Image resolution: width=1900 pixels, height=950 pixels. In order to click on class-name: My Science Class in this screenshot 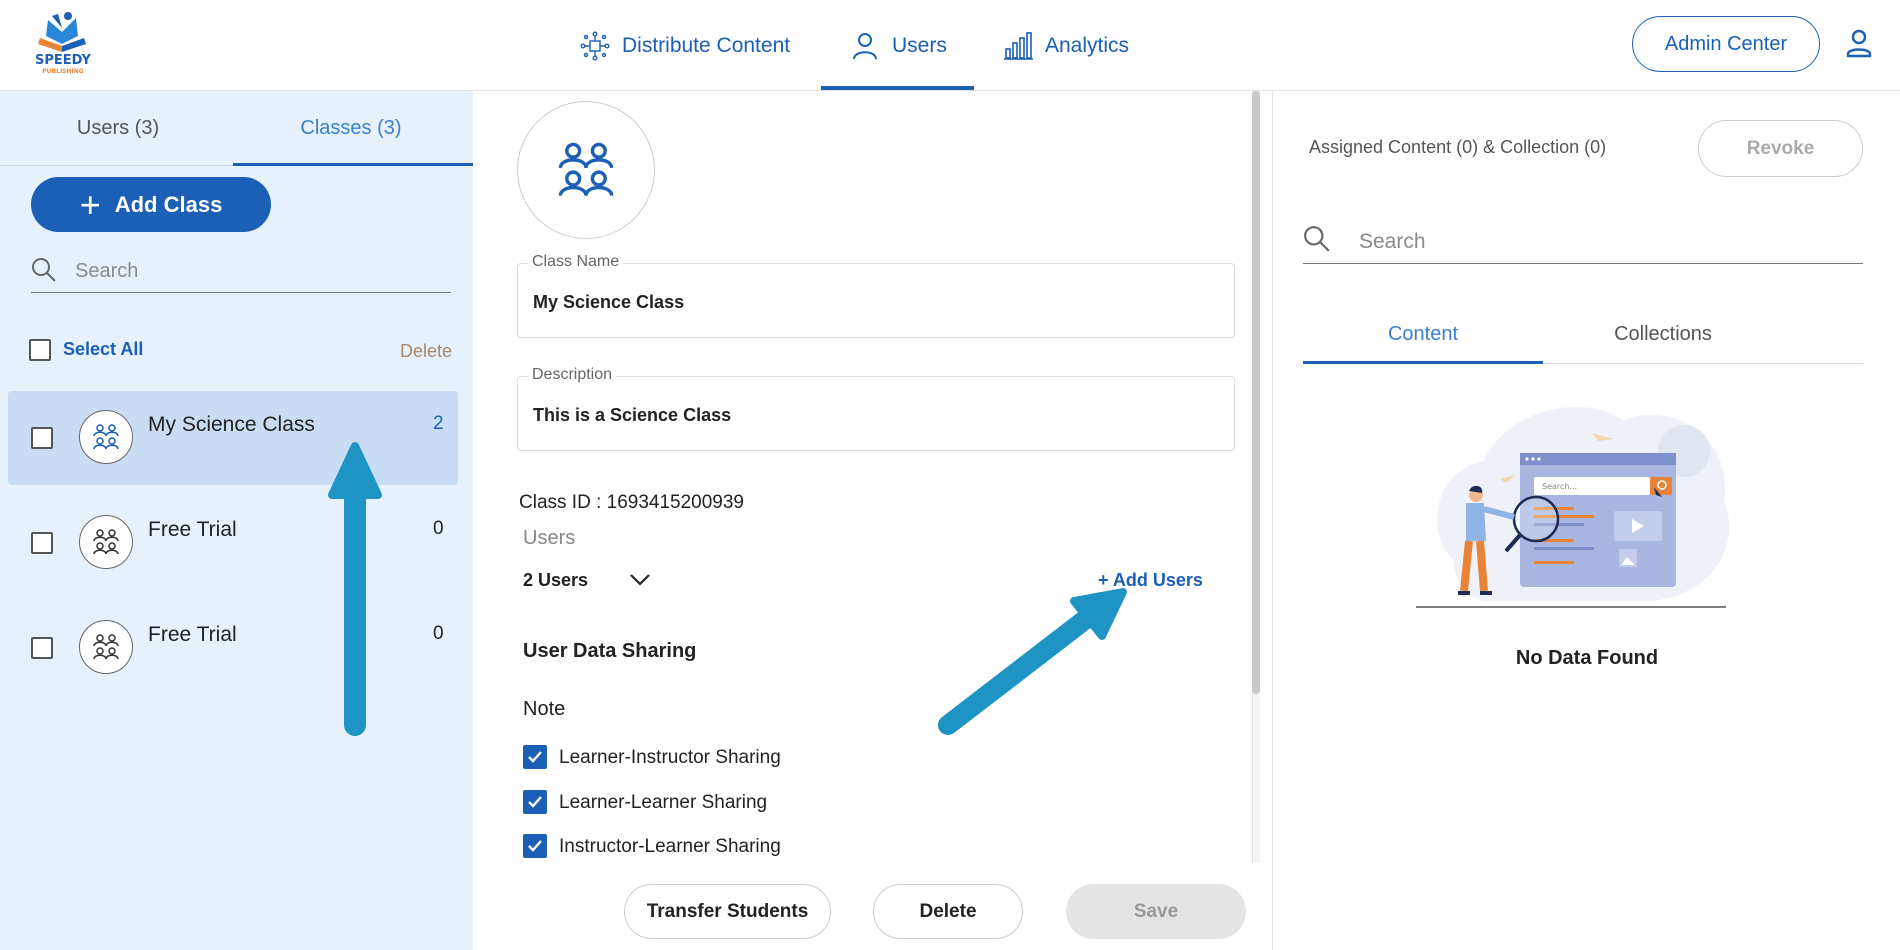, I will do `click(231, 424)`.